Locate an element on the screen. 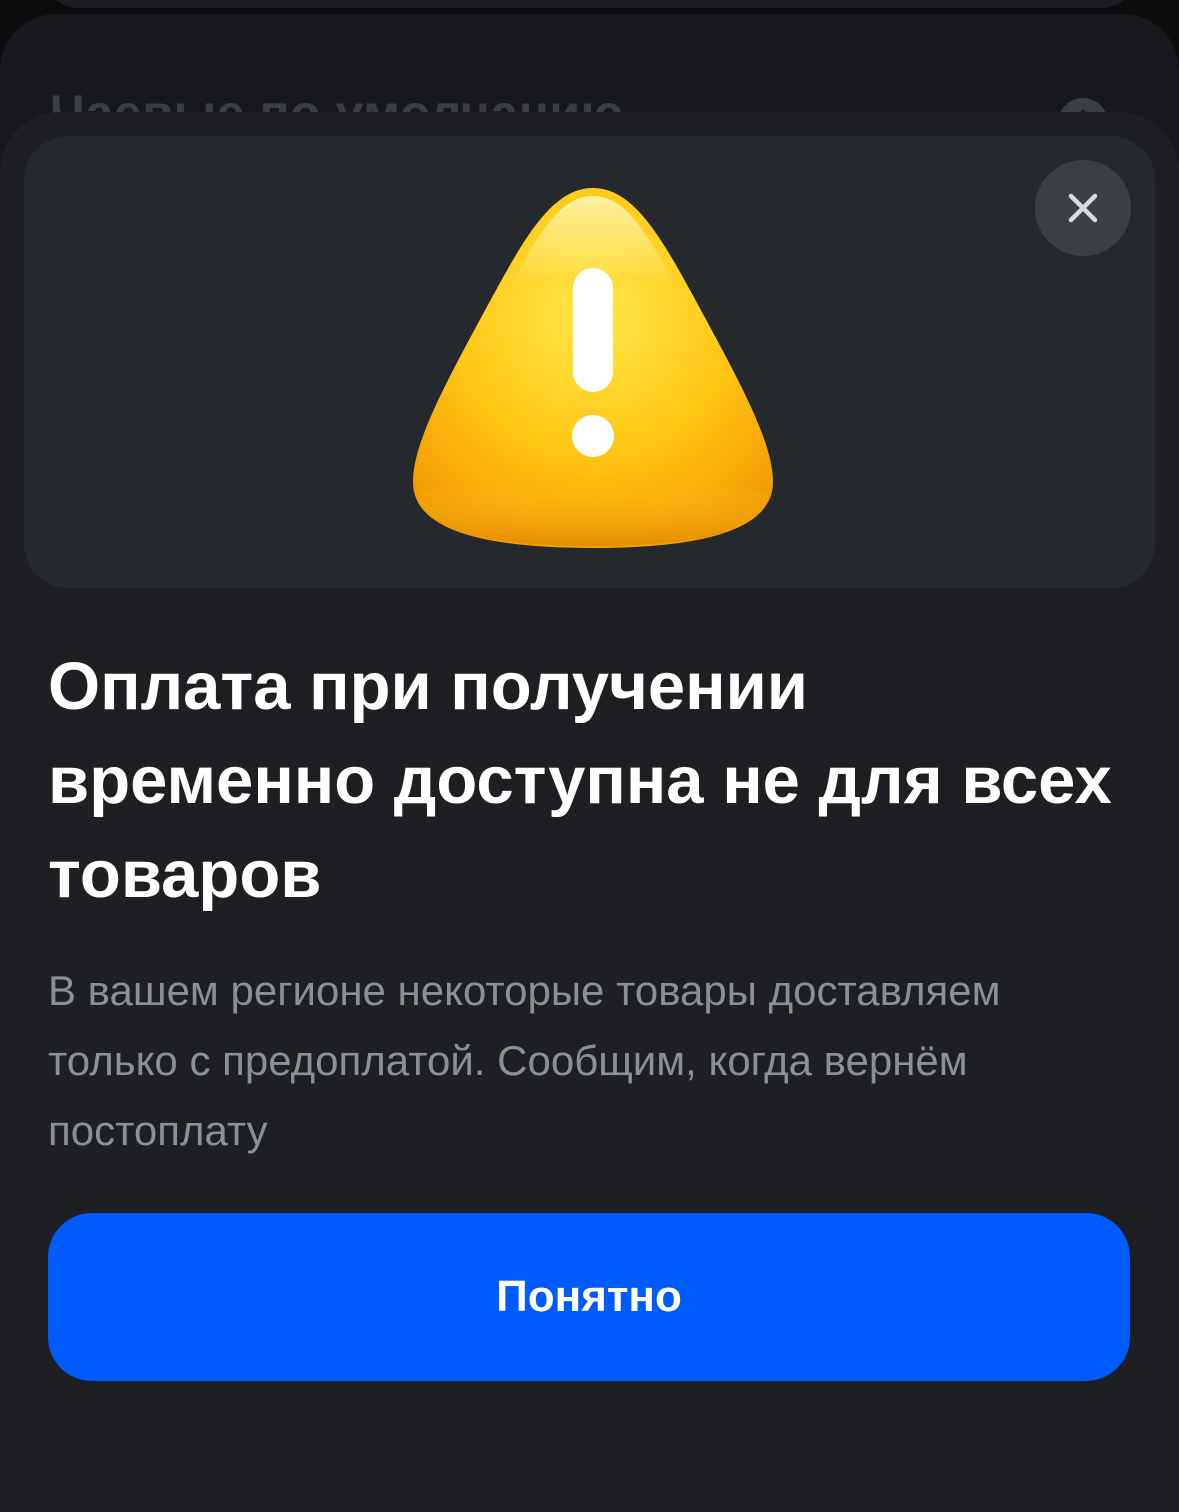  close-button is located at coordinates (1083, 208).